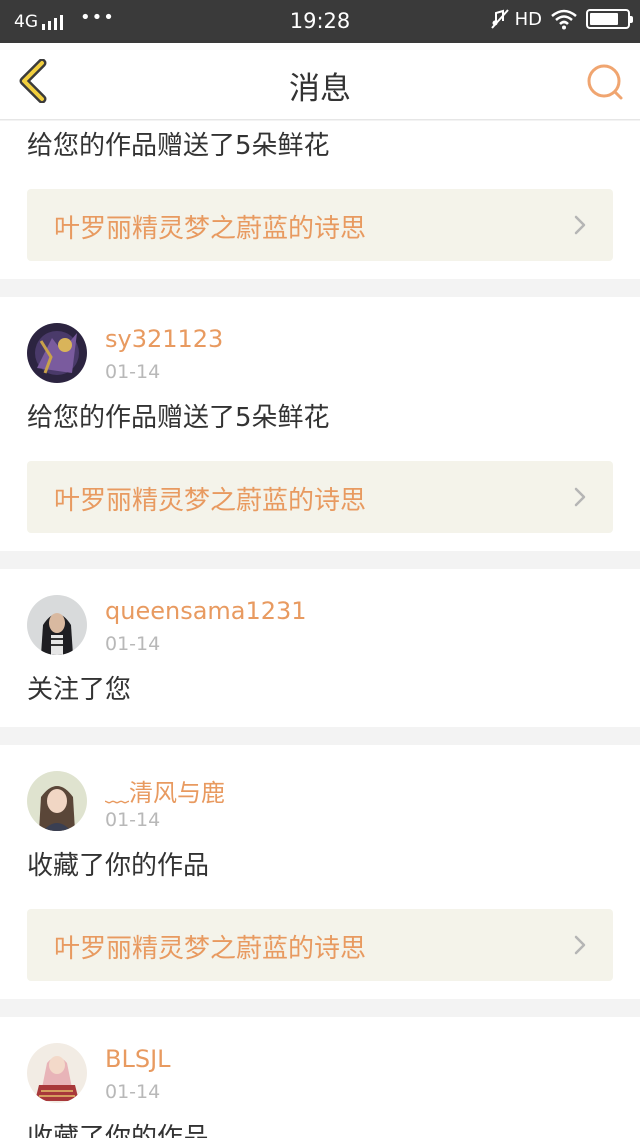  What do you see at coordinates (138, 1059) in the screenshot?
I see `username: BLSJL` at bounding box center [138, 1059].